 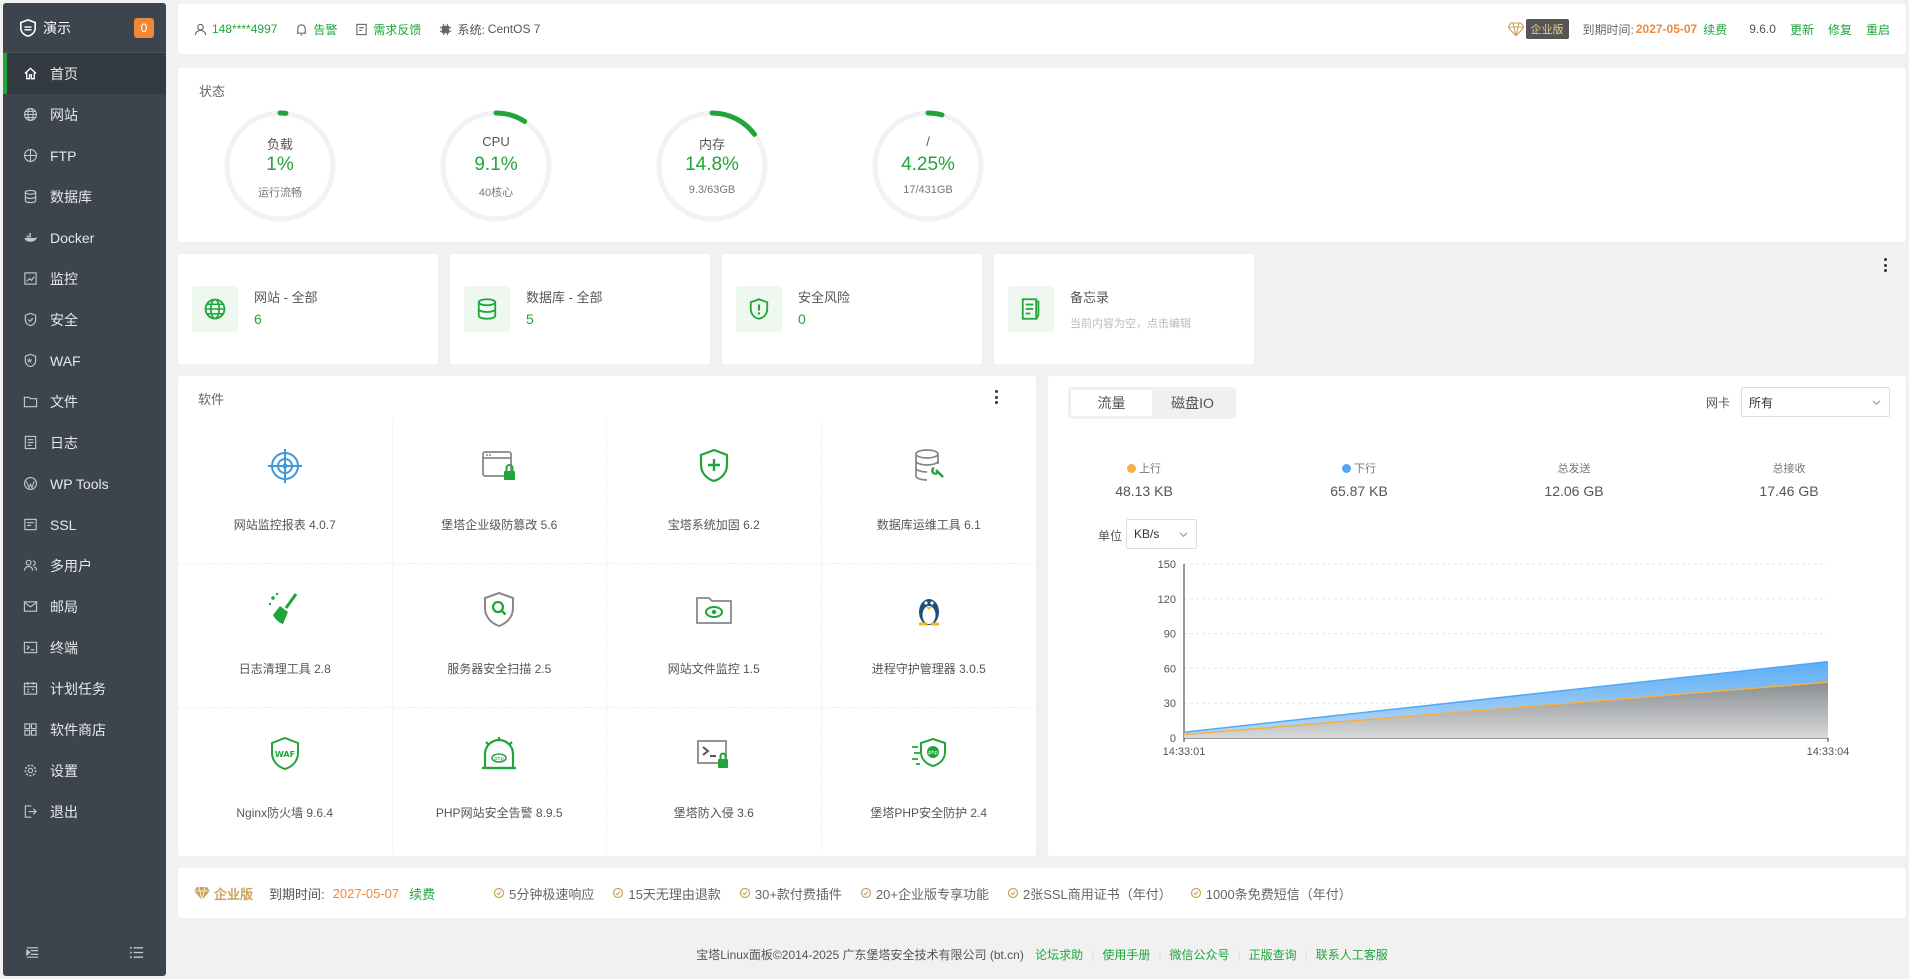 What do you see at coordinates (144, 27) in the screenshot?
I see `notification-badge: 0` at bounding box center [144, 27].